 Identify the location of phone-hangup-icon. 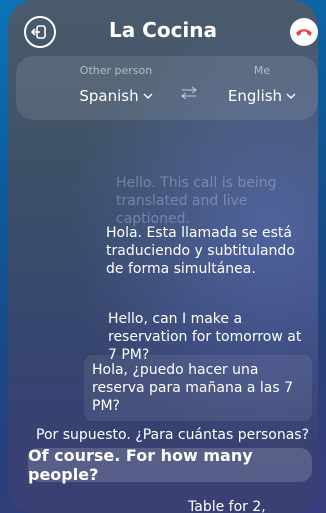
(304, 32).